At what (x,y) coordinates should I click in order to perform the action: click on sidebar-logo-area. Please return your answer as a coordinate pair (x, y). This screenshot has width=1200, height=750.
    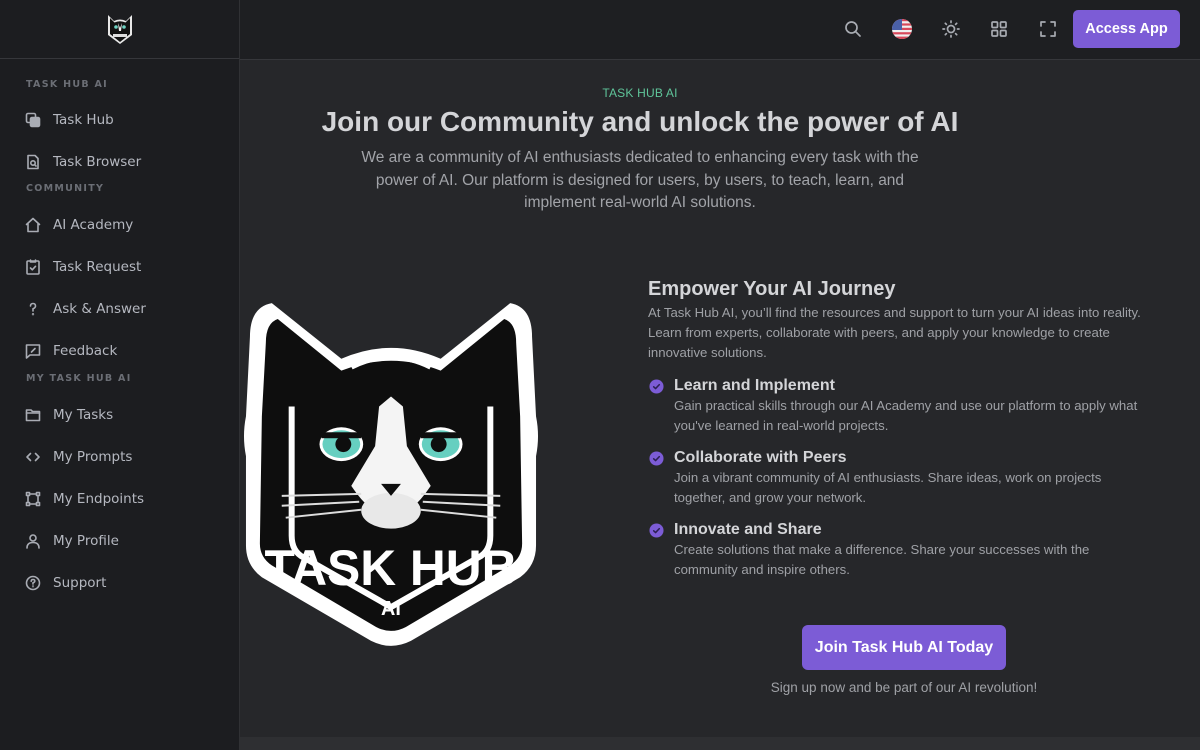
    Looking at the image, I should click on (119, 29).